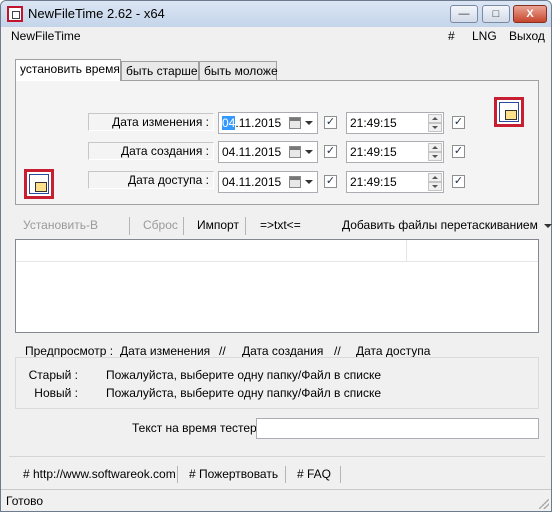 This screenshot has width=552, height=512. I want to click on status-text: Готово, so click(25, 501).